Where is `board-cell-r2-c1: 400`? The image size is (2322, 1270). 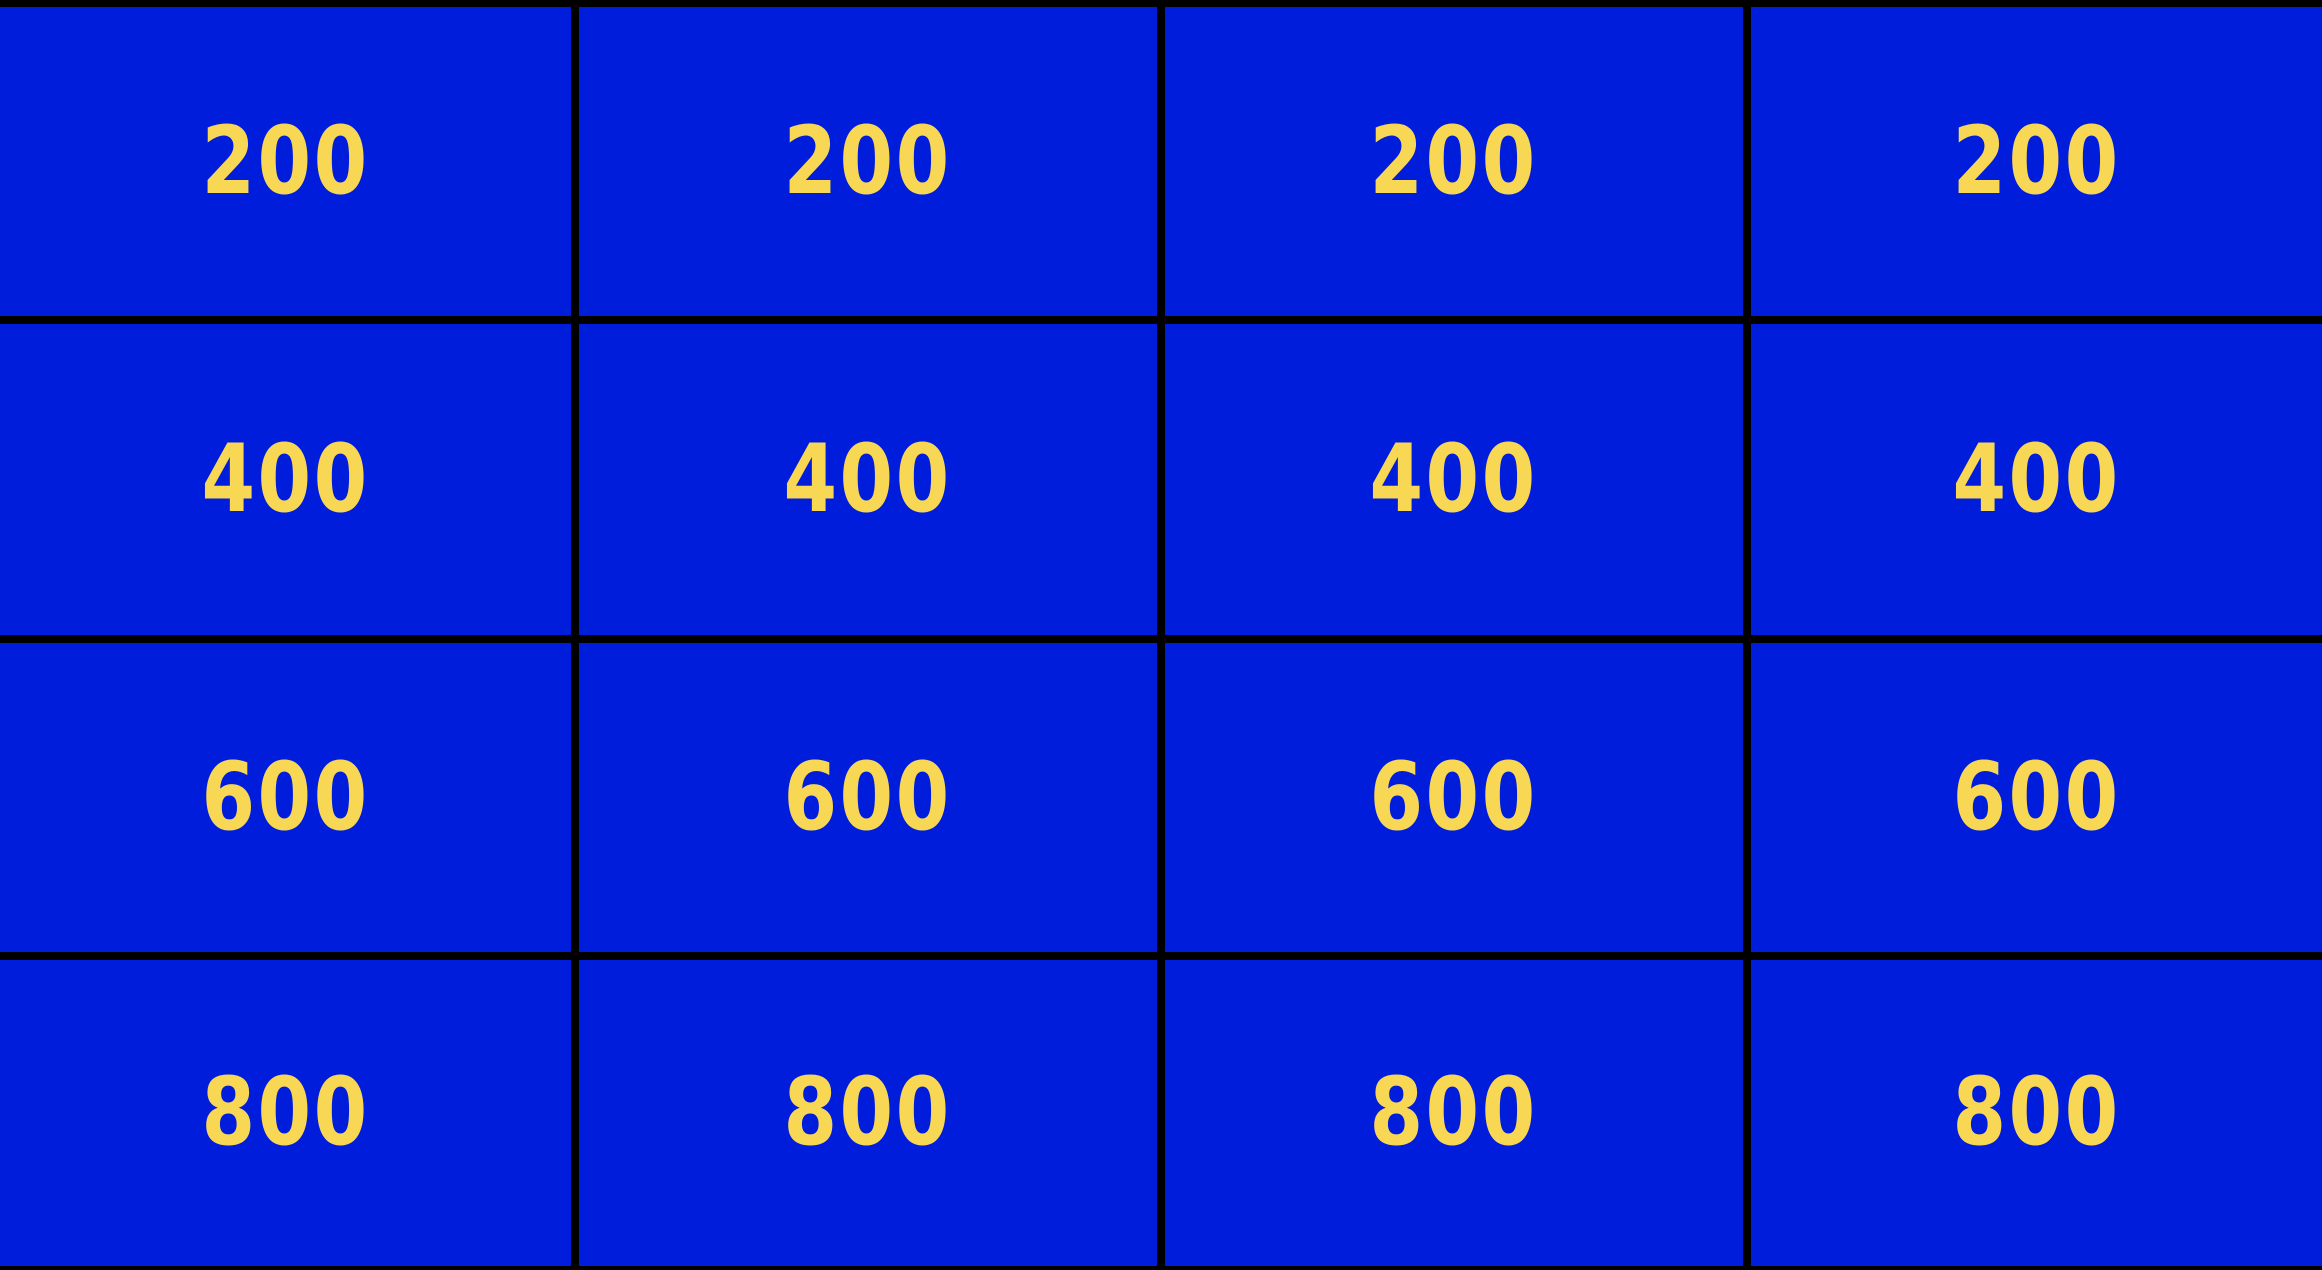 board-cell-r2-c1: 400 is located at coordinates (285, 479).